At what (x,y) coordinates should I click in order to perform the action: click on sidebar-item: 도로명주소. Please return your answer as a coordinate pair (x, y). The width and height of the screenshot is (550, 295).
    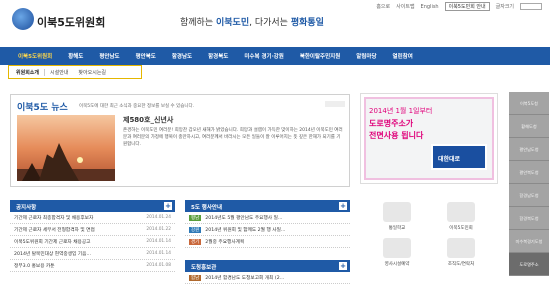
    Looking at the image, I should click on (529, 264).